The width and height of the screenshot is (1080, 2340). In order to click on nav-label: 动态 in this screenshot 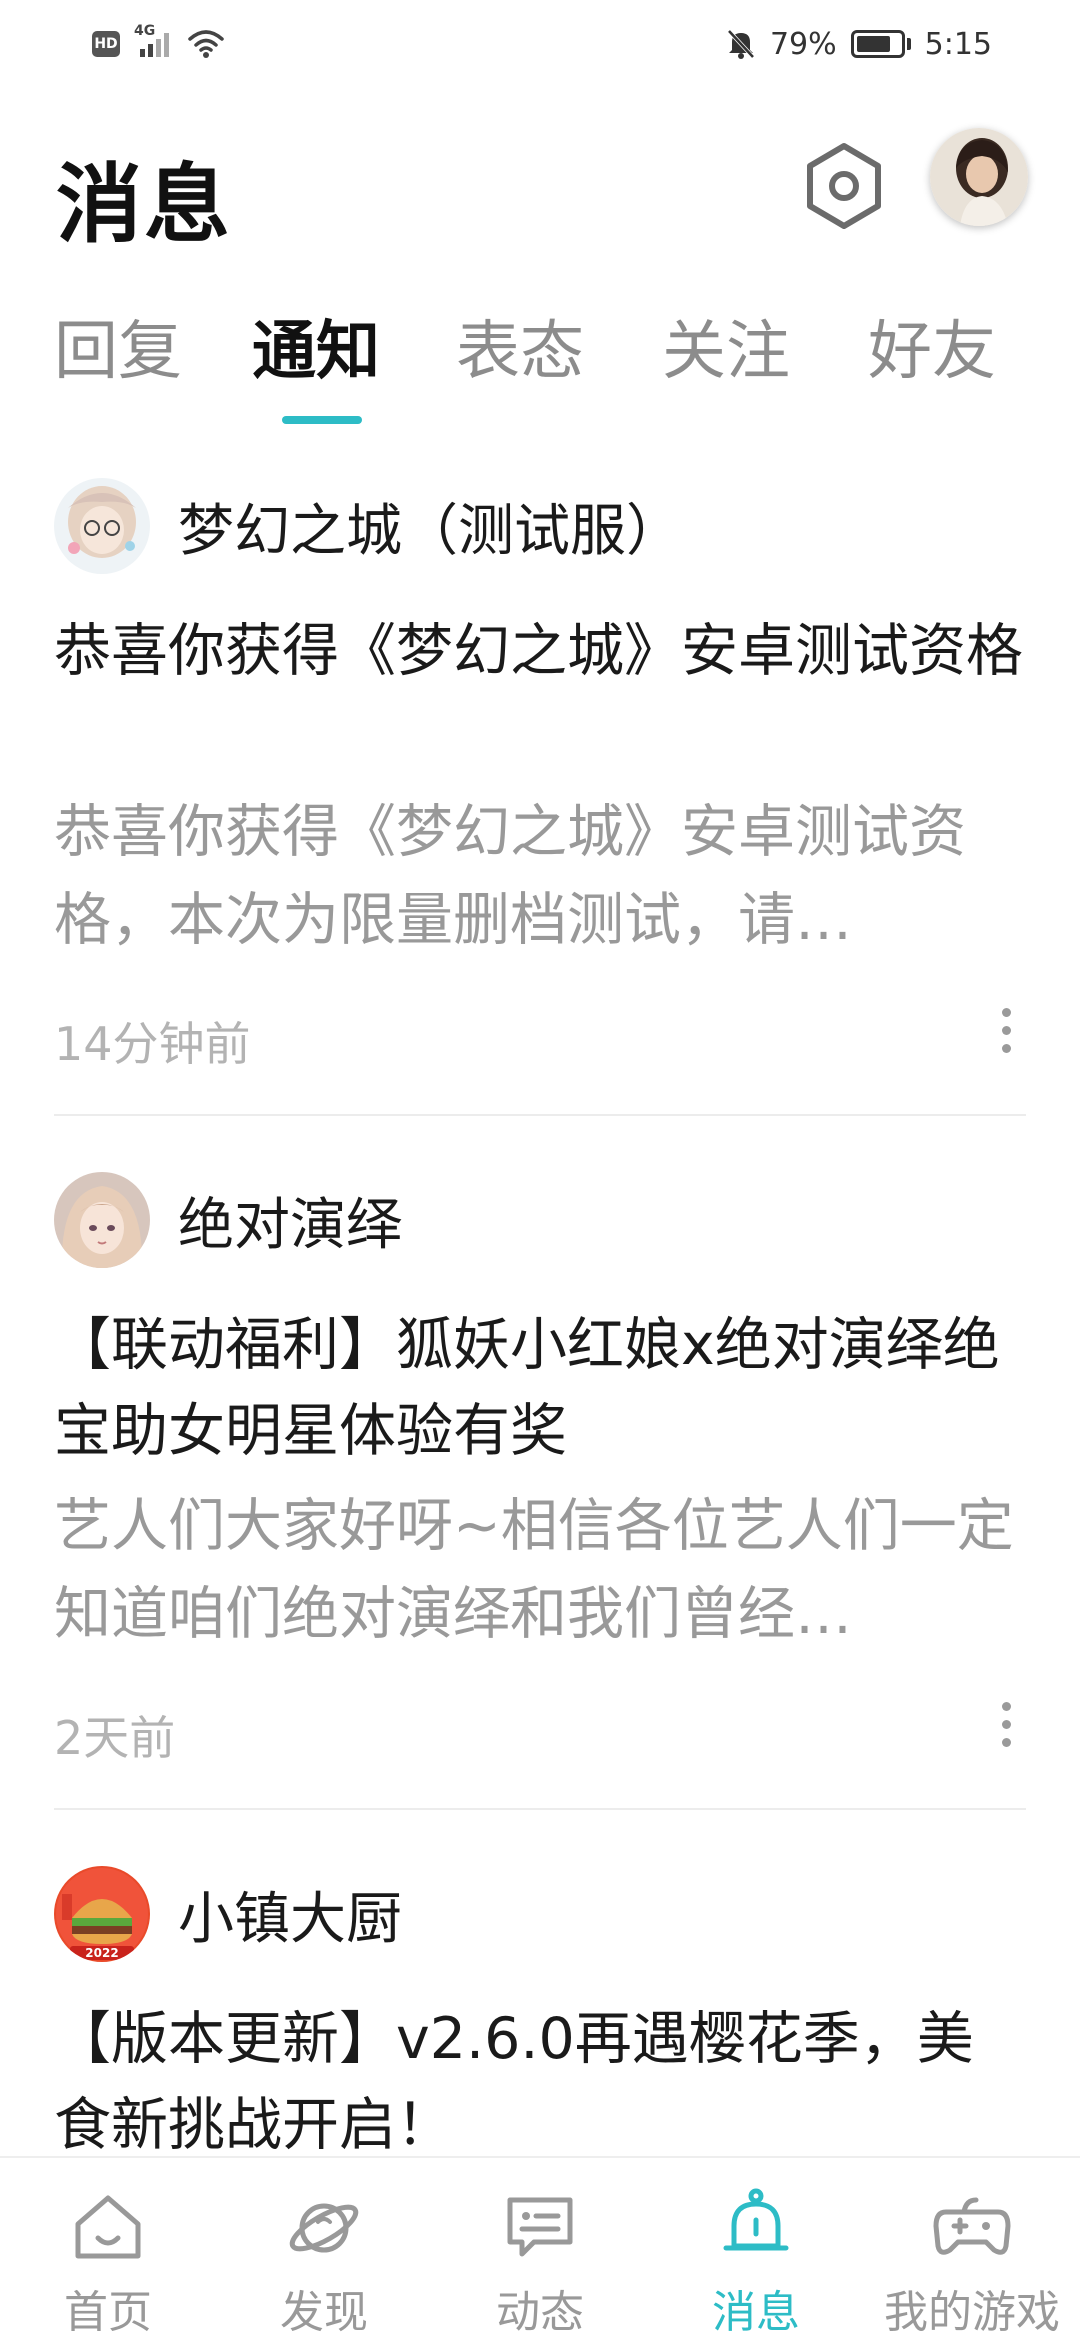, I will do `click(540, 2312)`.